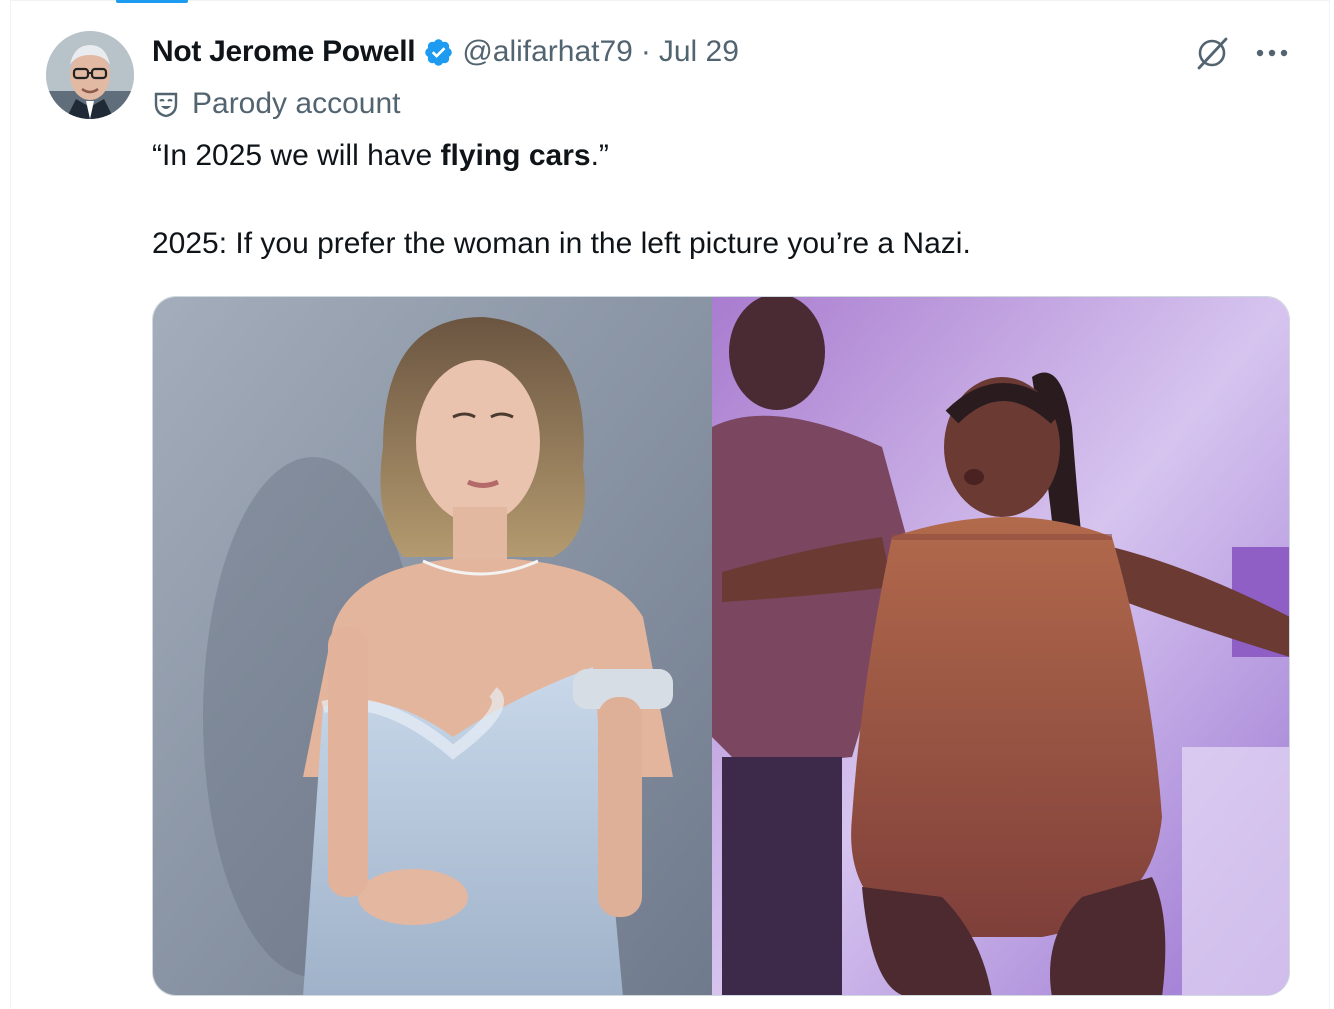 This screenshot has height=1009, width=1334. I want to click on verified-badge-icon, so click(438, 52).